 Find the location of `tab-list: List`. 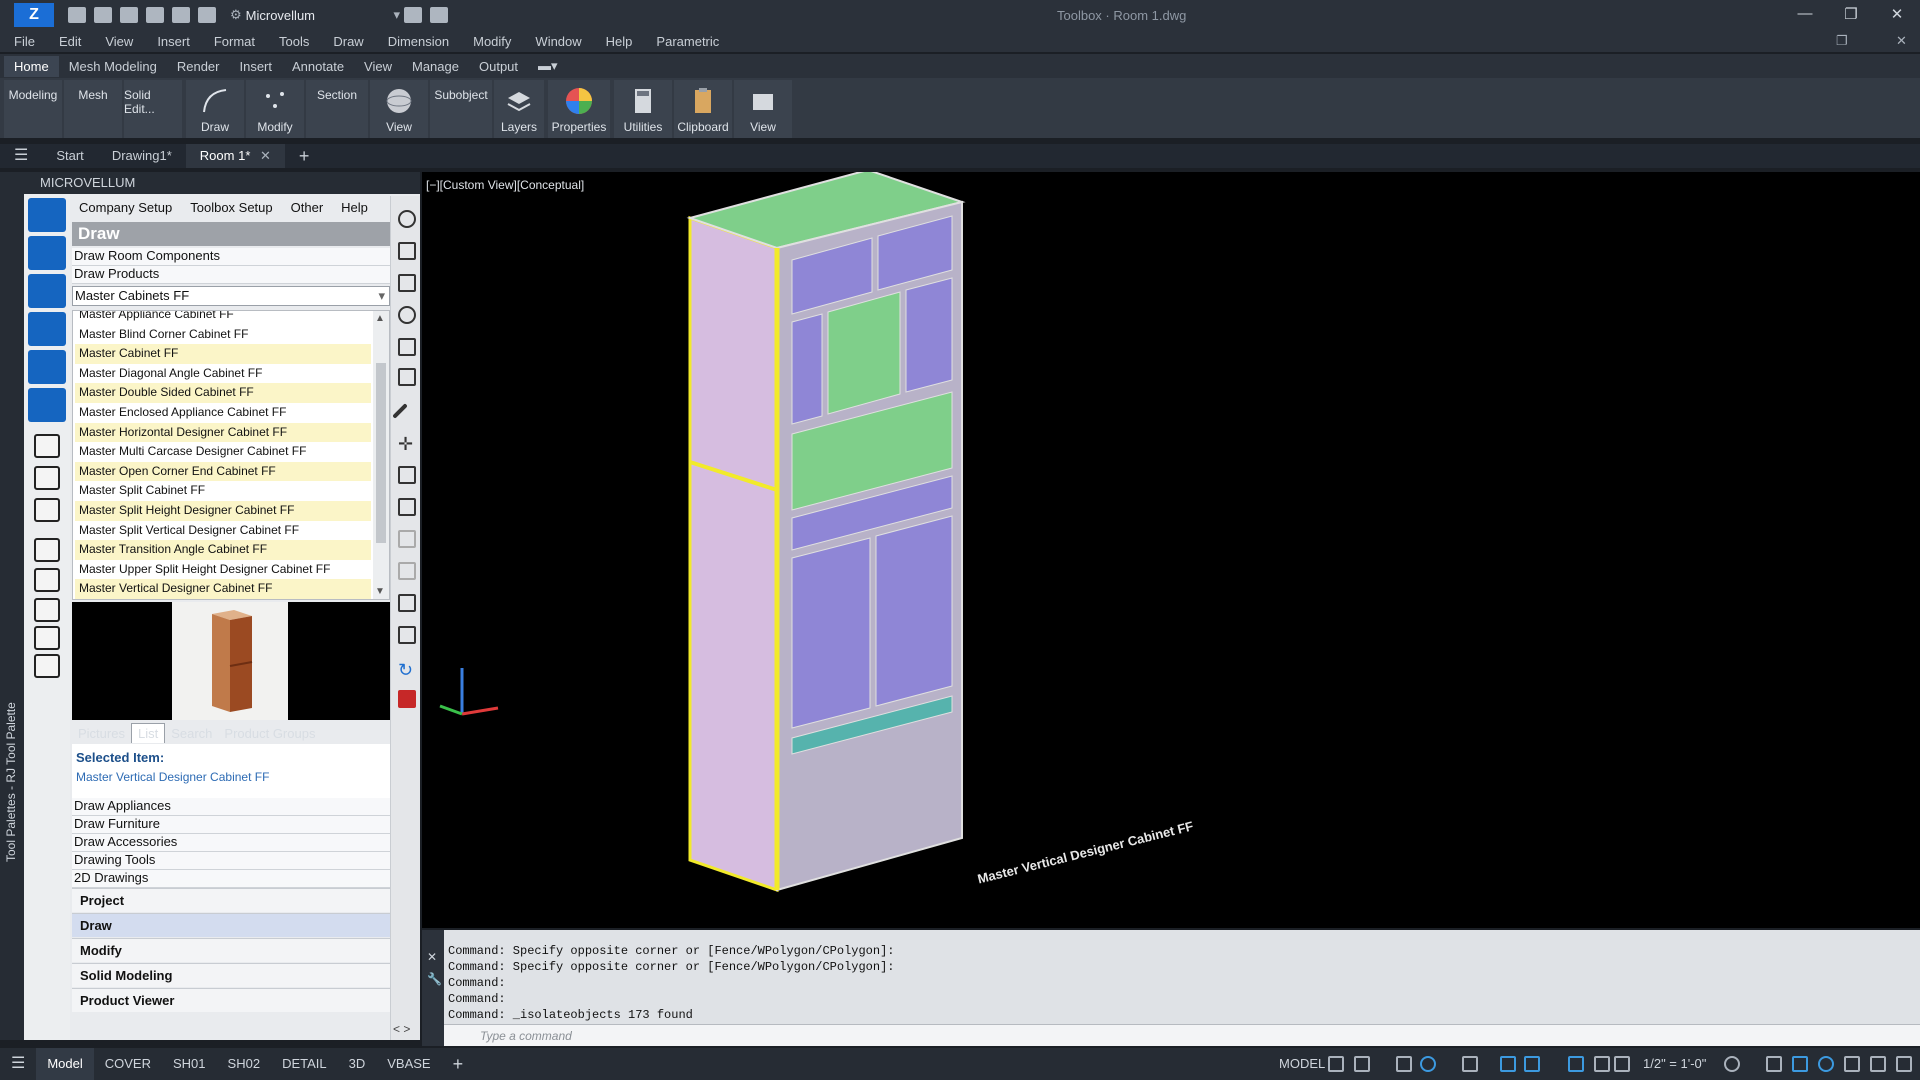

tab-list: List is located at coordinates (148, 733).